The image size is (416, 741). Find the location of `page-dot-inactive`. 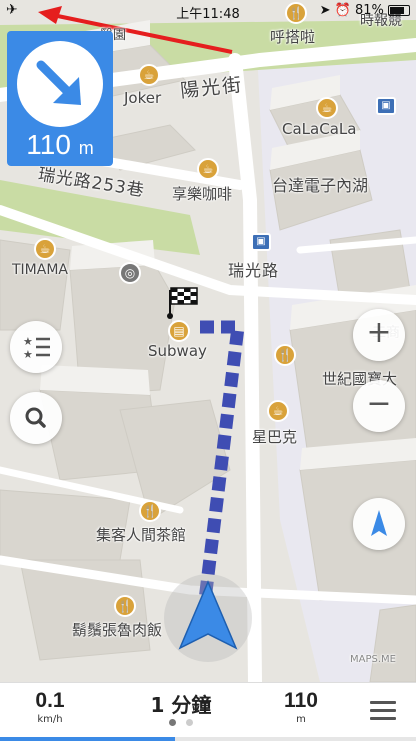

page-dot-inactive is located at coordinates (189, 722).